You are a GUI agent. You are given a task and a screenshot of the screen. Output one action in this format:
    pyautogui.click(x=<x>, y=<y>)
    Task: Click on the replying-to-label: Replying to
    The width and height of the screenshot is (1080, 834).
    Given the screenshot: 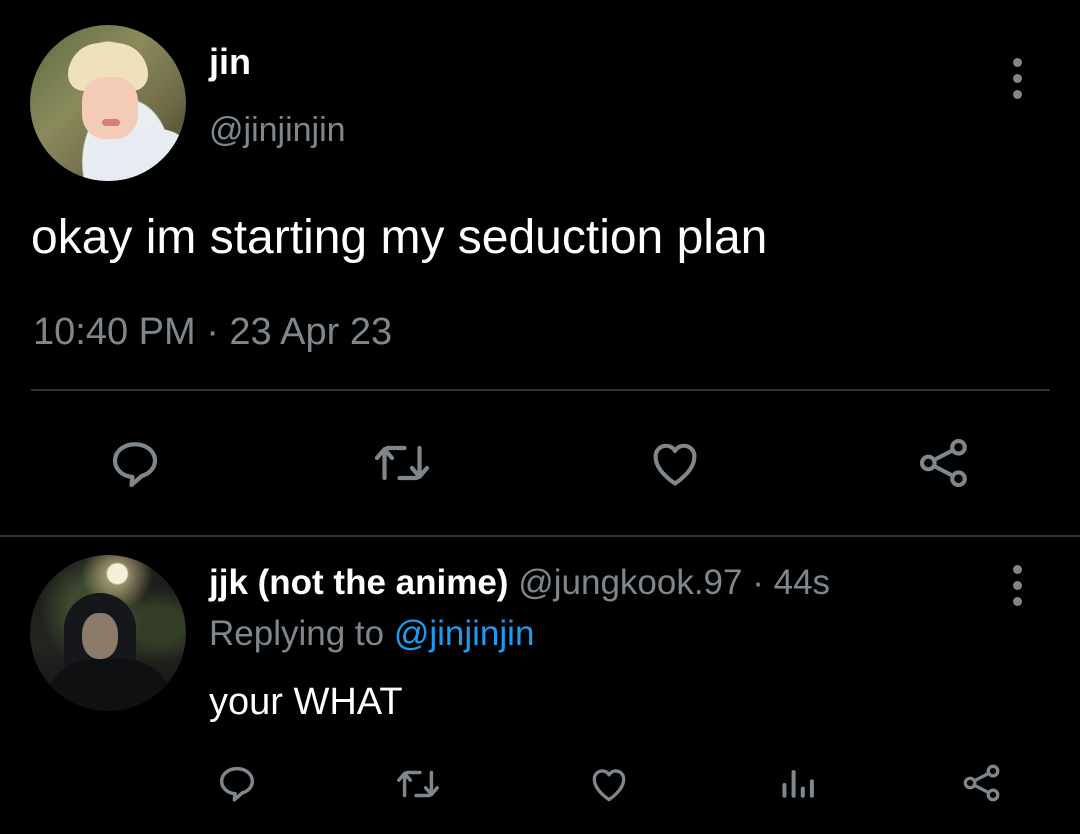 What is the action you would take?
    pyautogui.click(x=301, y=633)
    